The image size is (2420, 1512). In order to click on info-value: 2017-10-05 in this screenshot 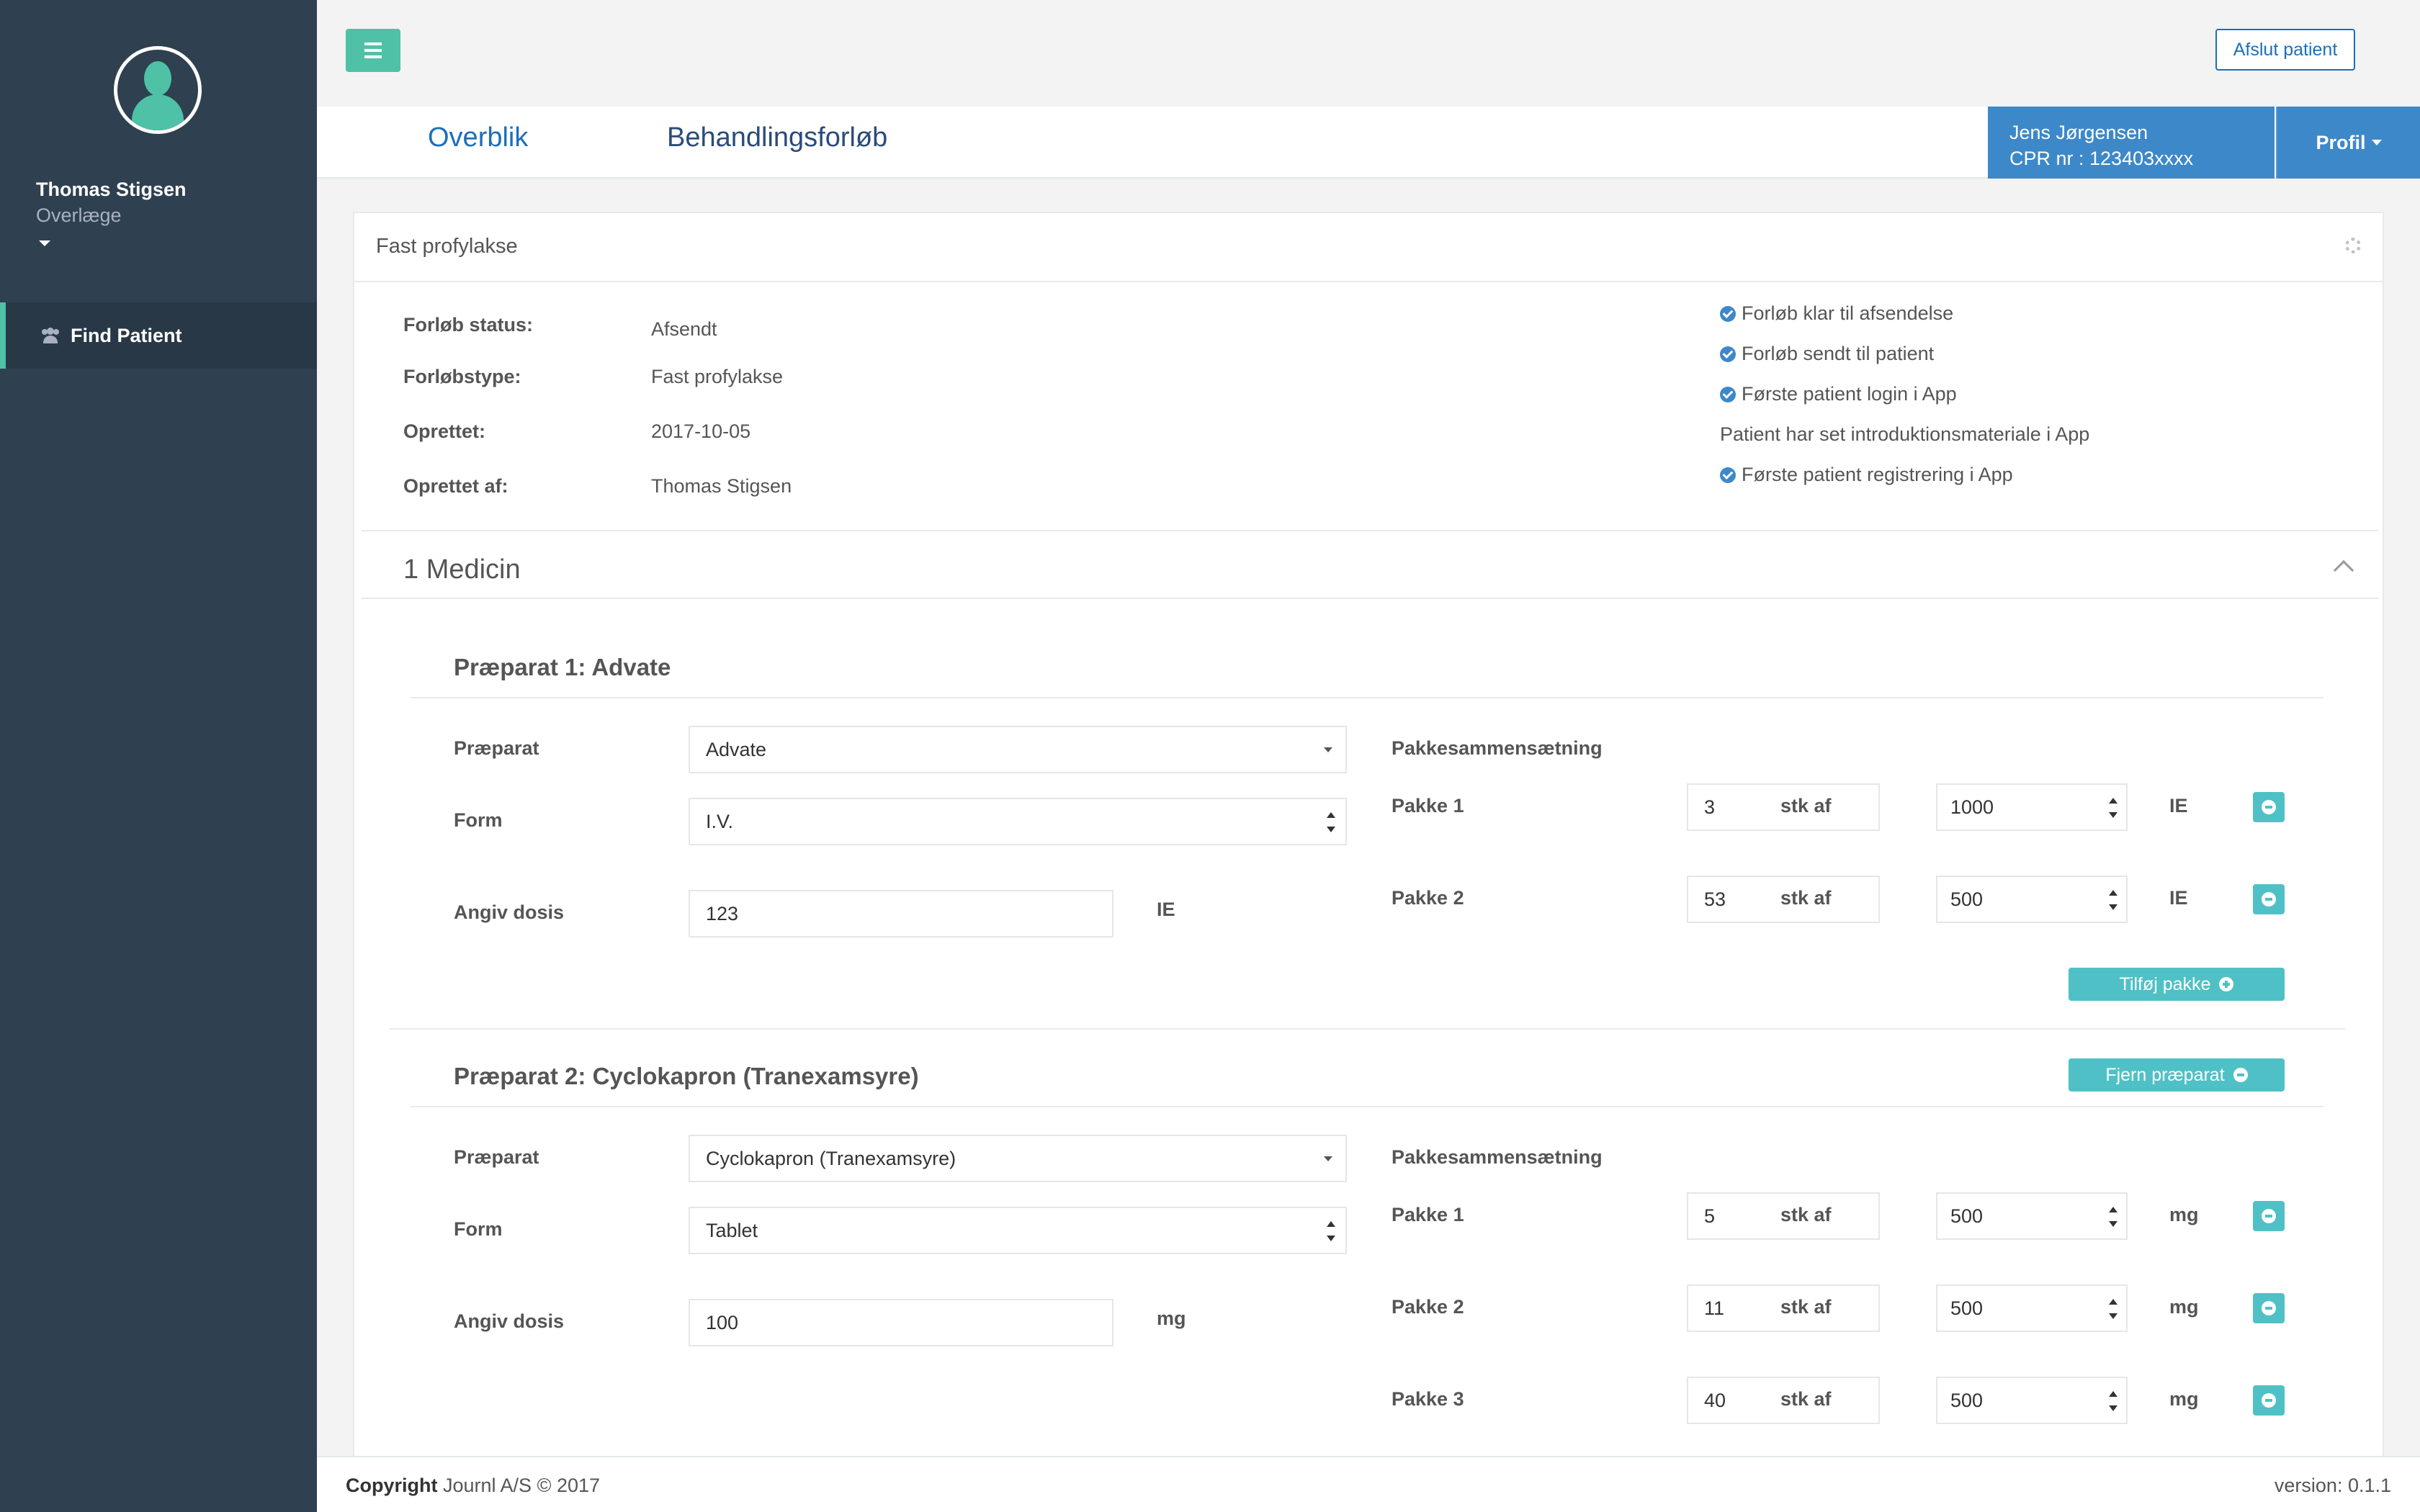, I will do `click(701, 431)`.